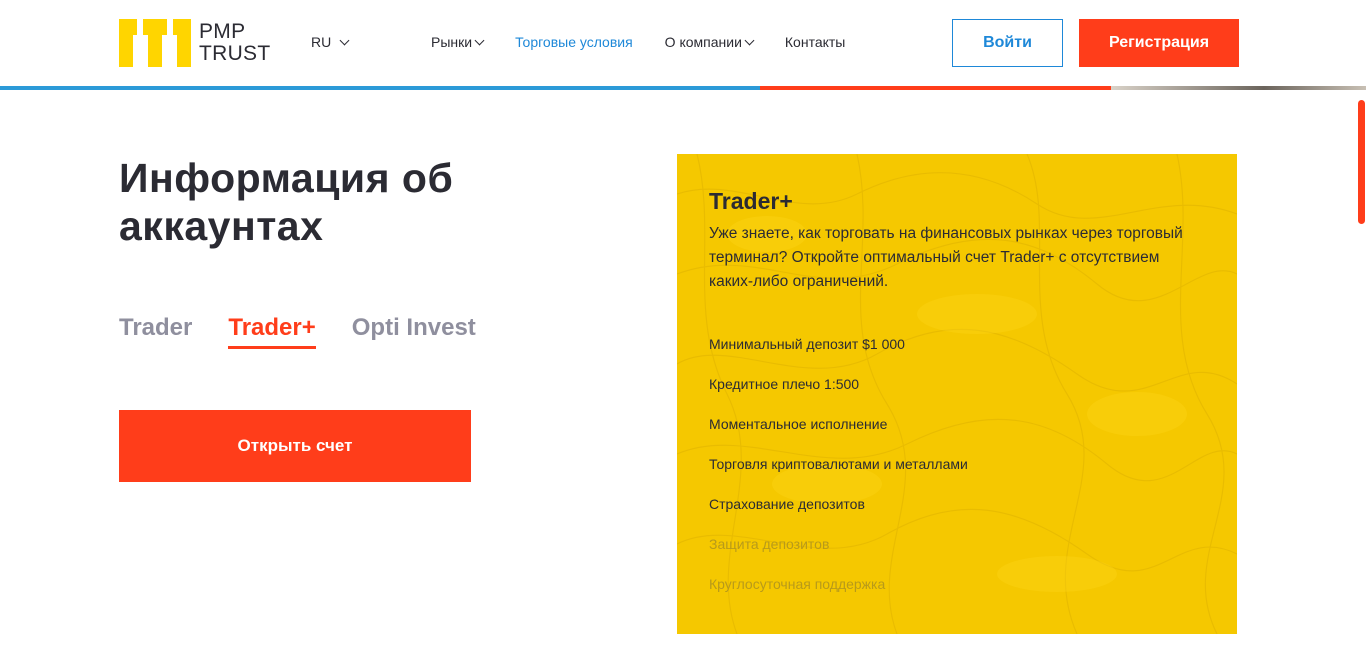 The height and width of the screenshot is (659, 1366). I want to click on nav-item-label: Рынки, so click(452, 42).